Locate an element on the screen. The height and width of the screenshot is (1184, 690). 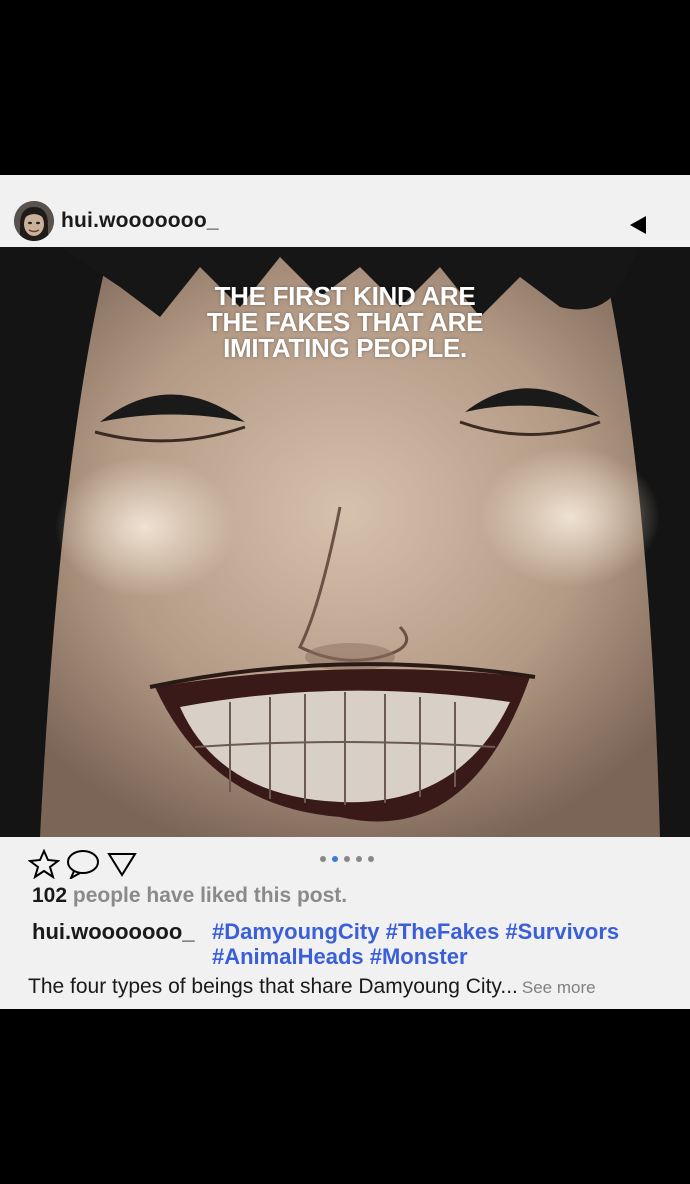
post-username: hui.wooooooo_ is located at coordinates (140, 221).